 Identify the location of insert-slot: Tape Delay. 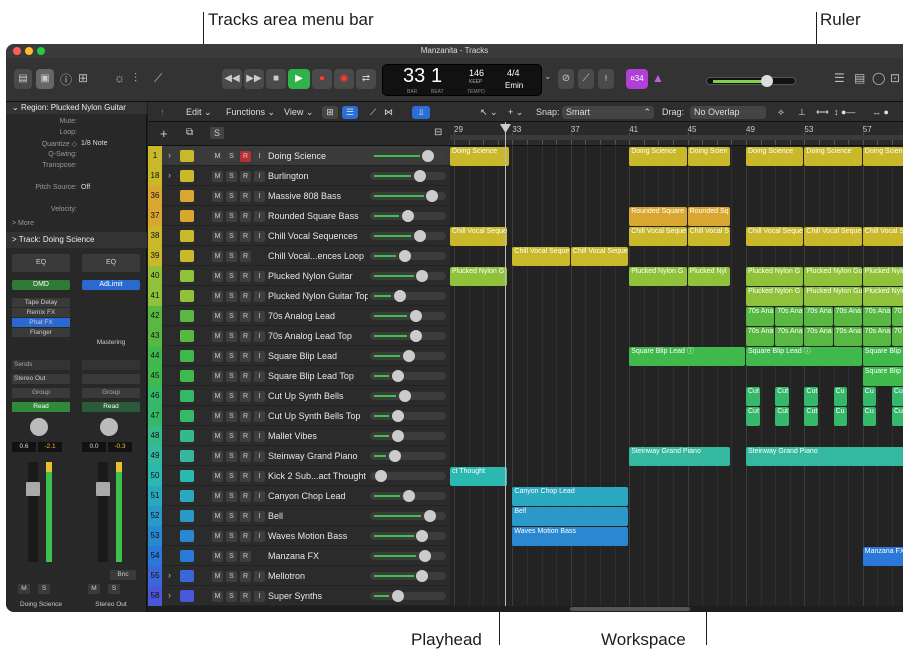
(41, 302).